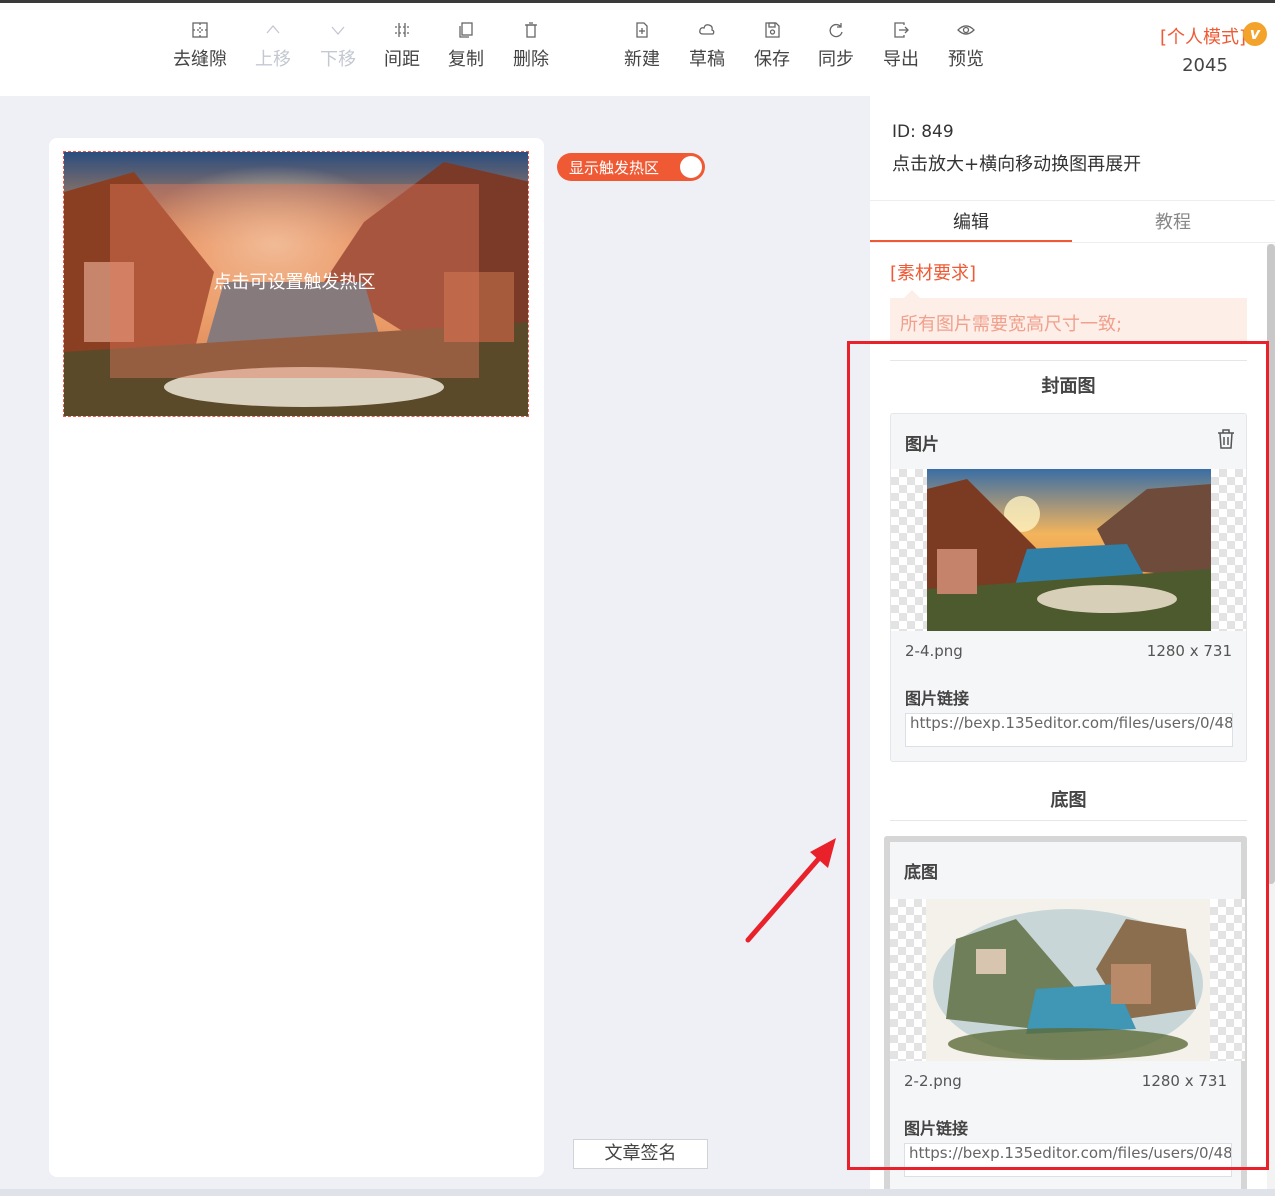  I want to click on chevron-down-icon, so click(338, 34).